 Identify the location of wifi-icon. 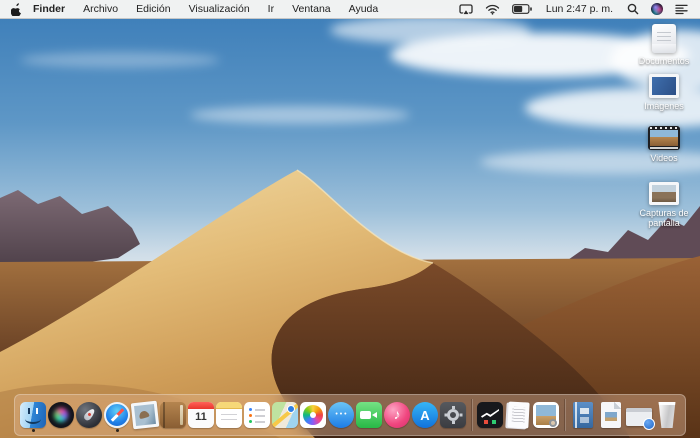
(492, 9).